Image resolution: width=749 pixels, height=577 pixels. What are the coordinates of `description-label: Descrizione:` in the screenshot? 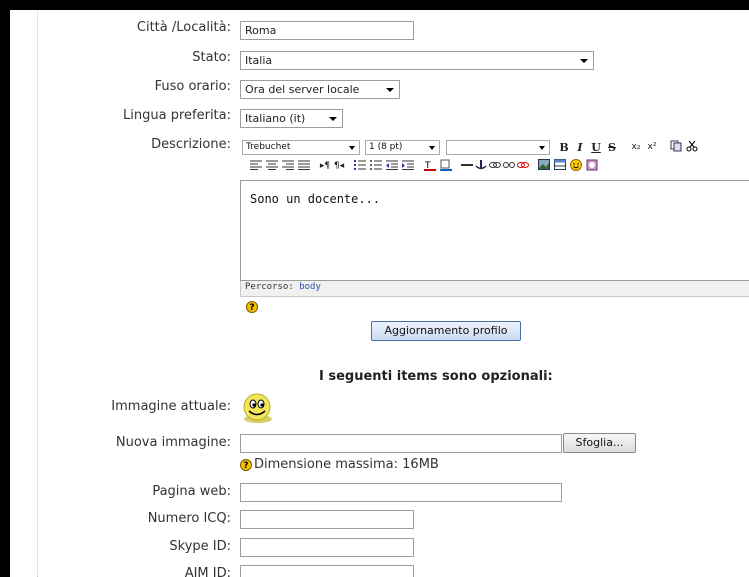 It's located at (191, 144).